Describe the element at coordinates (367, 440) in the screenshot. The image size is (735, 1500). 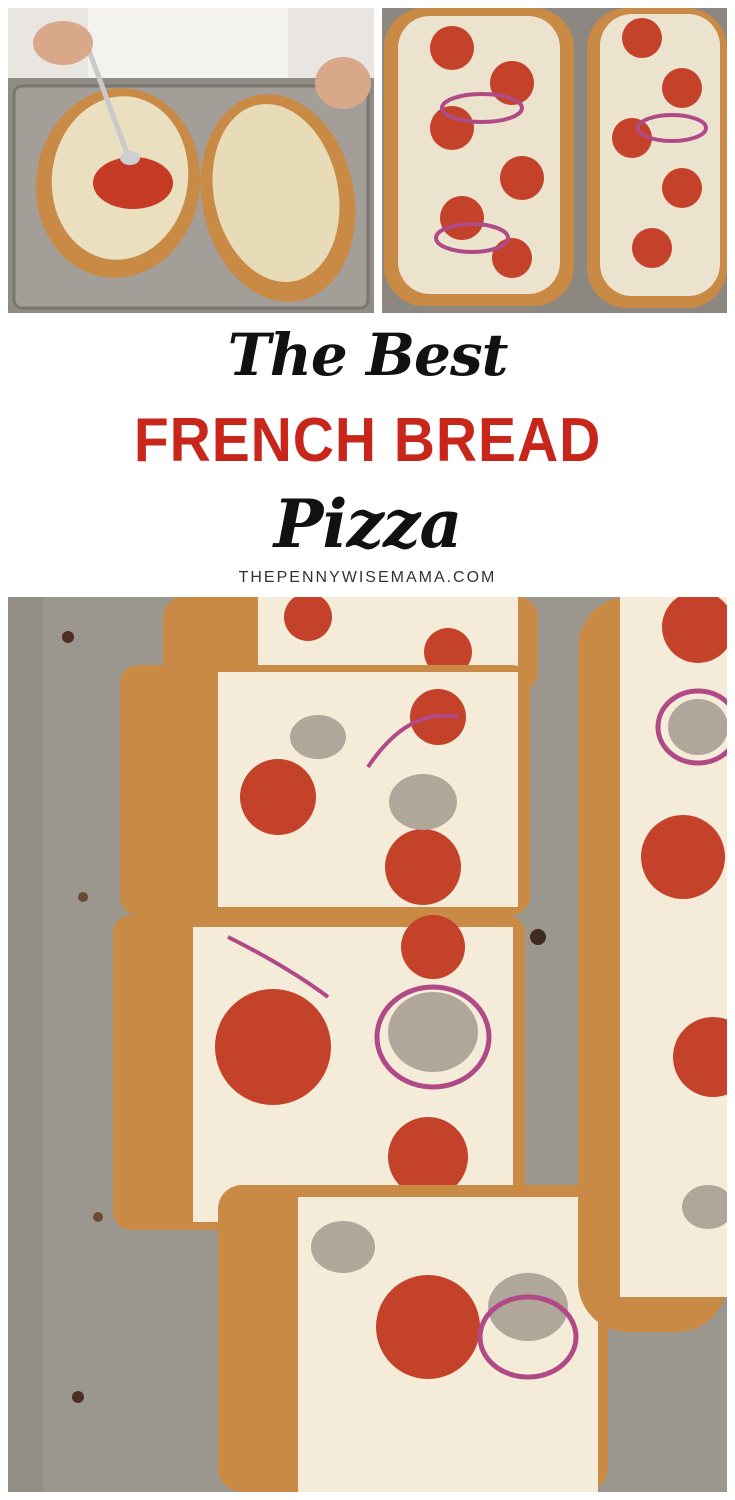
I see `title-line-french-bread: FRENCH BREAD` at that location.